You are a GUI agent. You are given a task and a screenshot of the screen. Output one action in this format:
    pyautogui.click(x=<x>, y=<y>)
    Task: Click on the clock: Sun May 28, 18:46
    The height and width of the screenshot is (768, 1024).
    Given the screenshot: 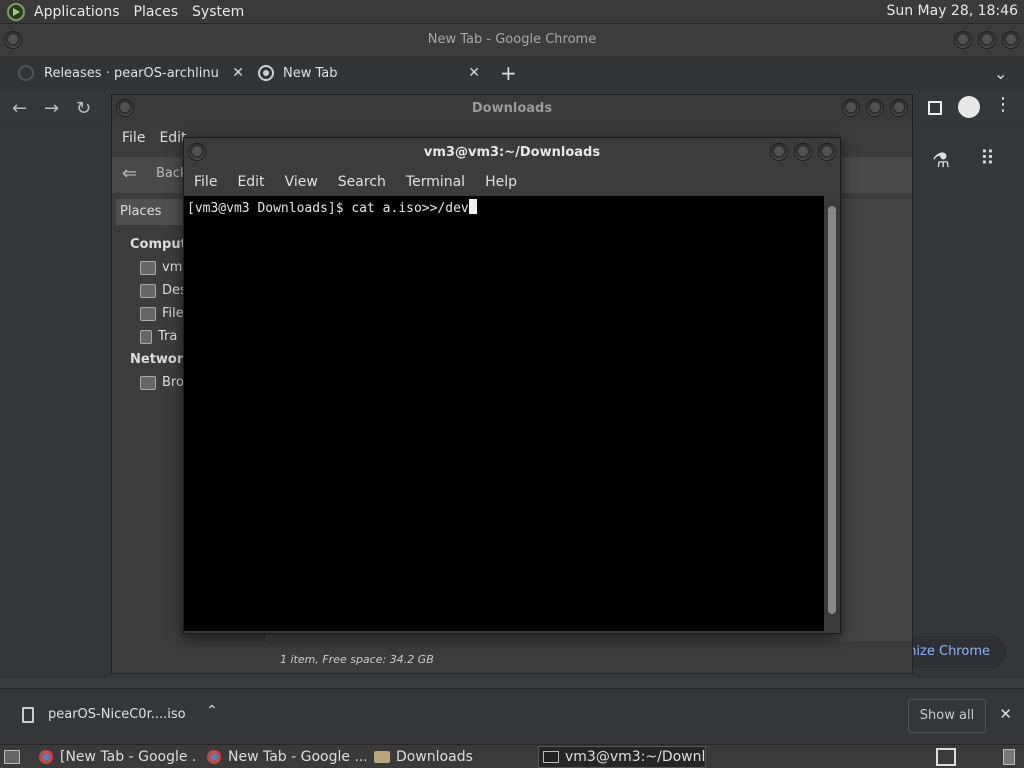 What is the action you would take?
    pyautogui.click(x=952, y=11)
    